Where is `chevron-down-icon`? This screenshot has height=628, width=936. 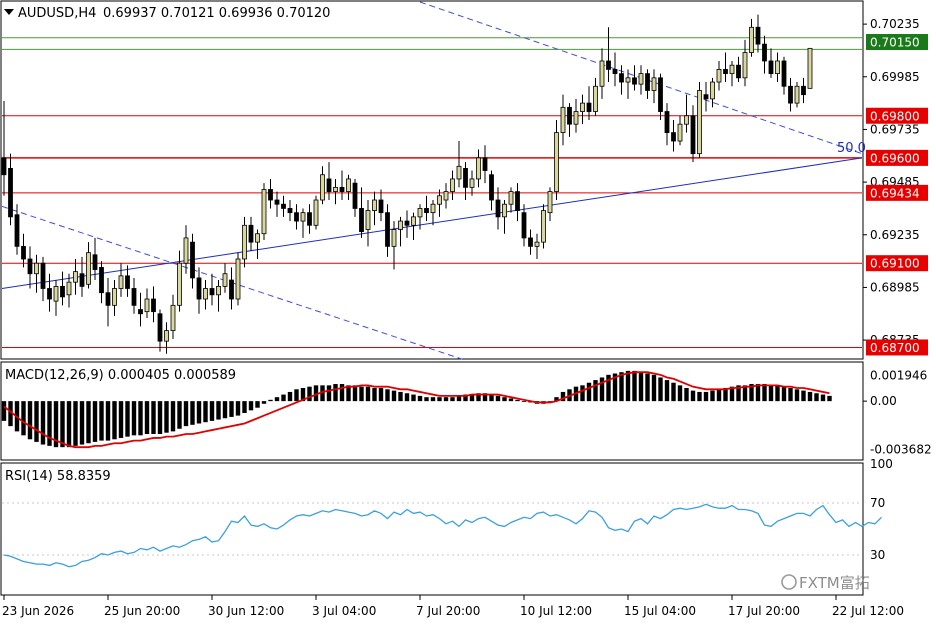
chevron-down-icon is located at coordinates (9, 12).